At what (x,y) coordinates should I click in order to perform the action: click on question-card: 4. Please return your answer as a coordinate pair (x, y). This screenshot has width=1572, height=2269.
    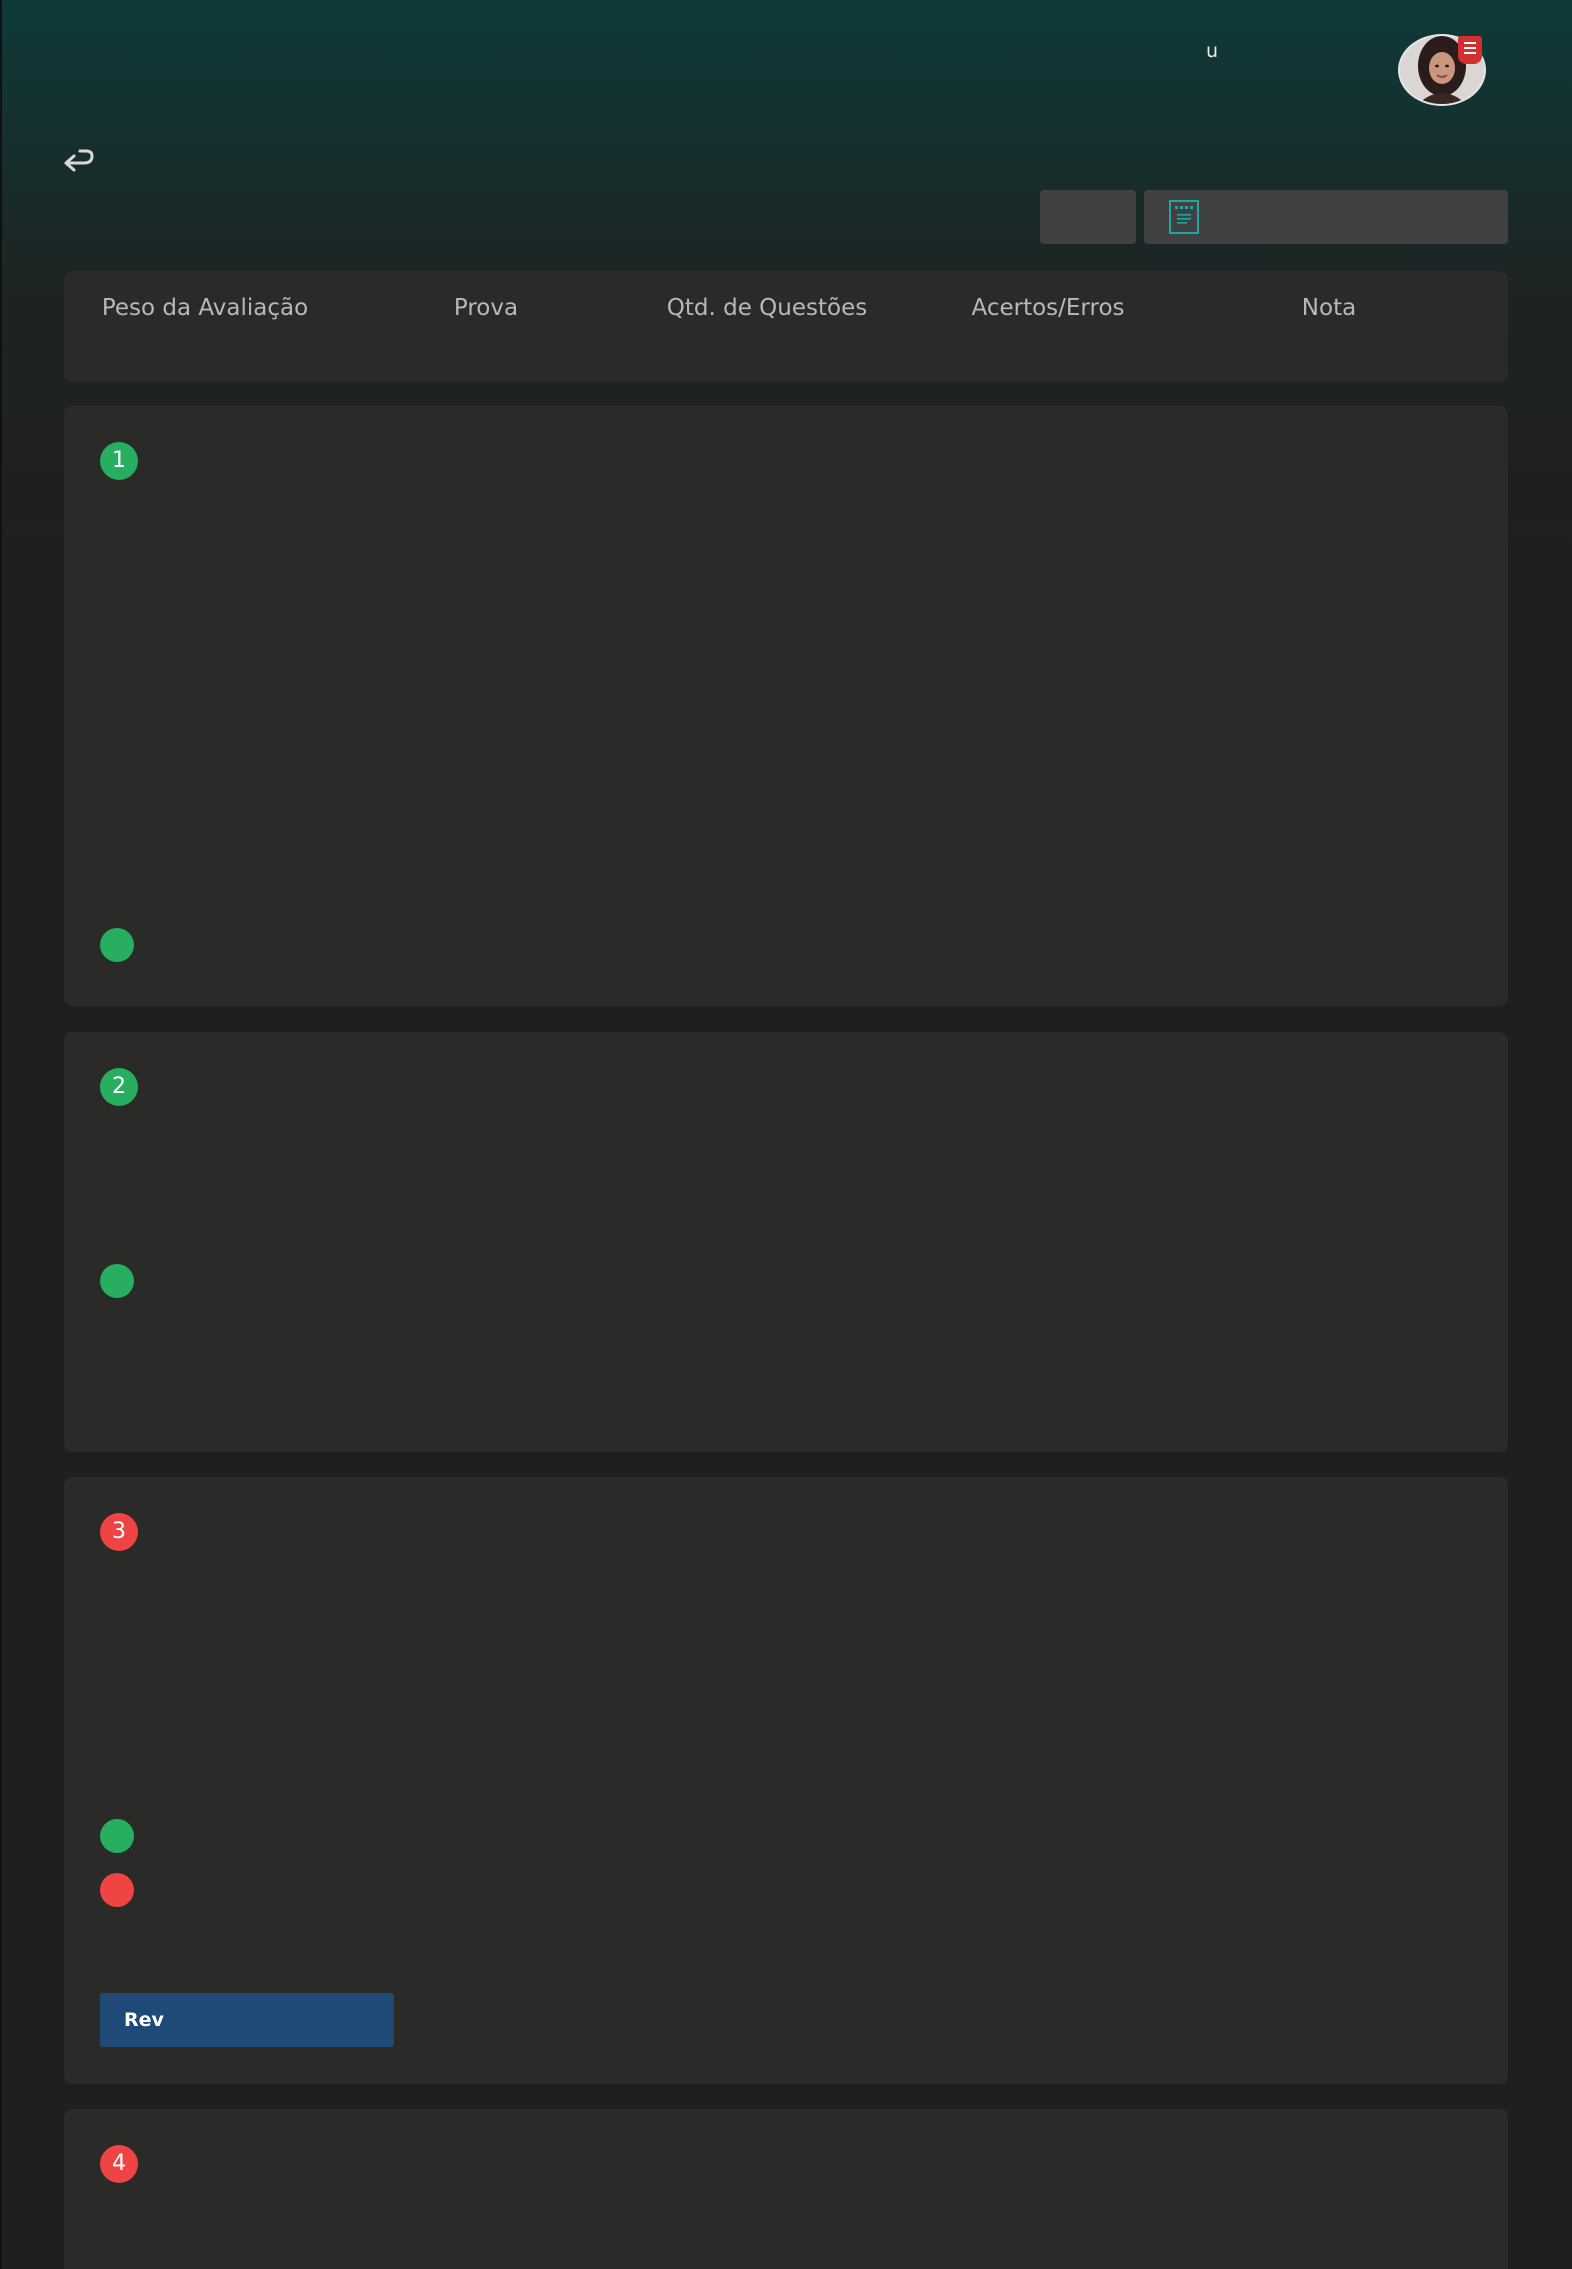
    Looking at the image, I should click on (786, 2189).